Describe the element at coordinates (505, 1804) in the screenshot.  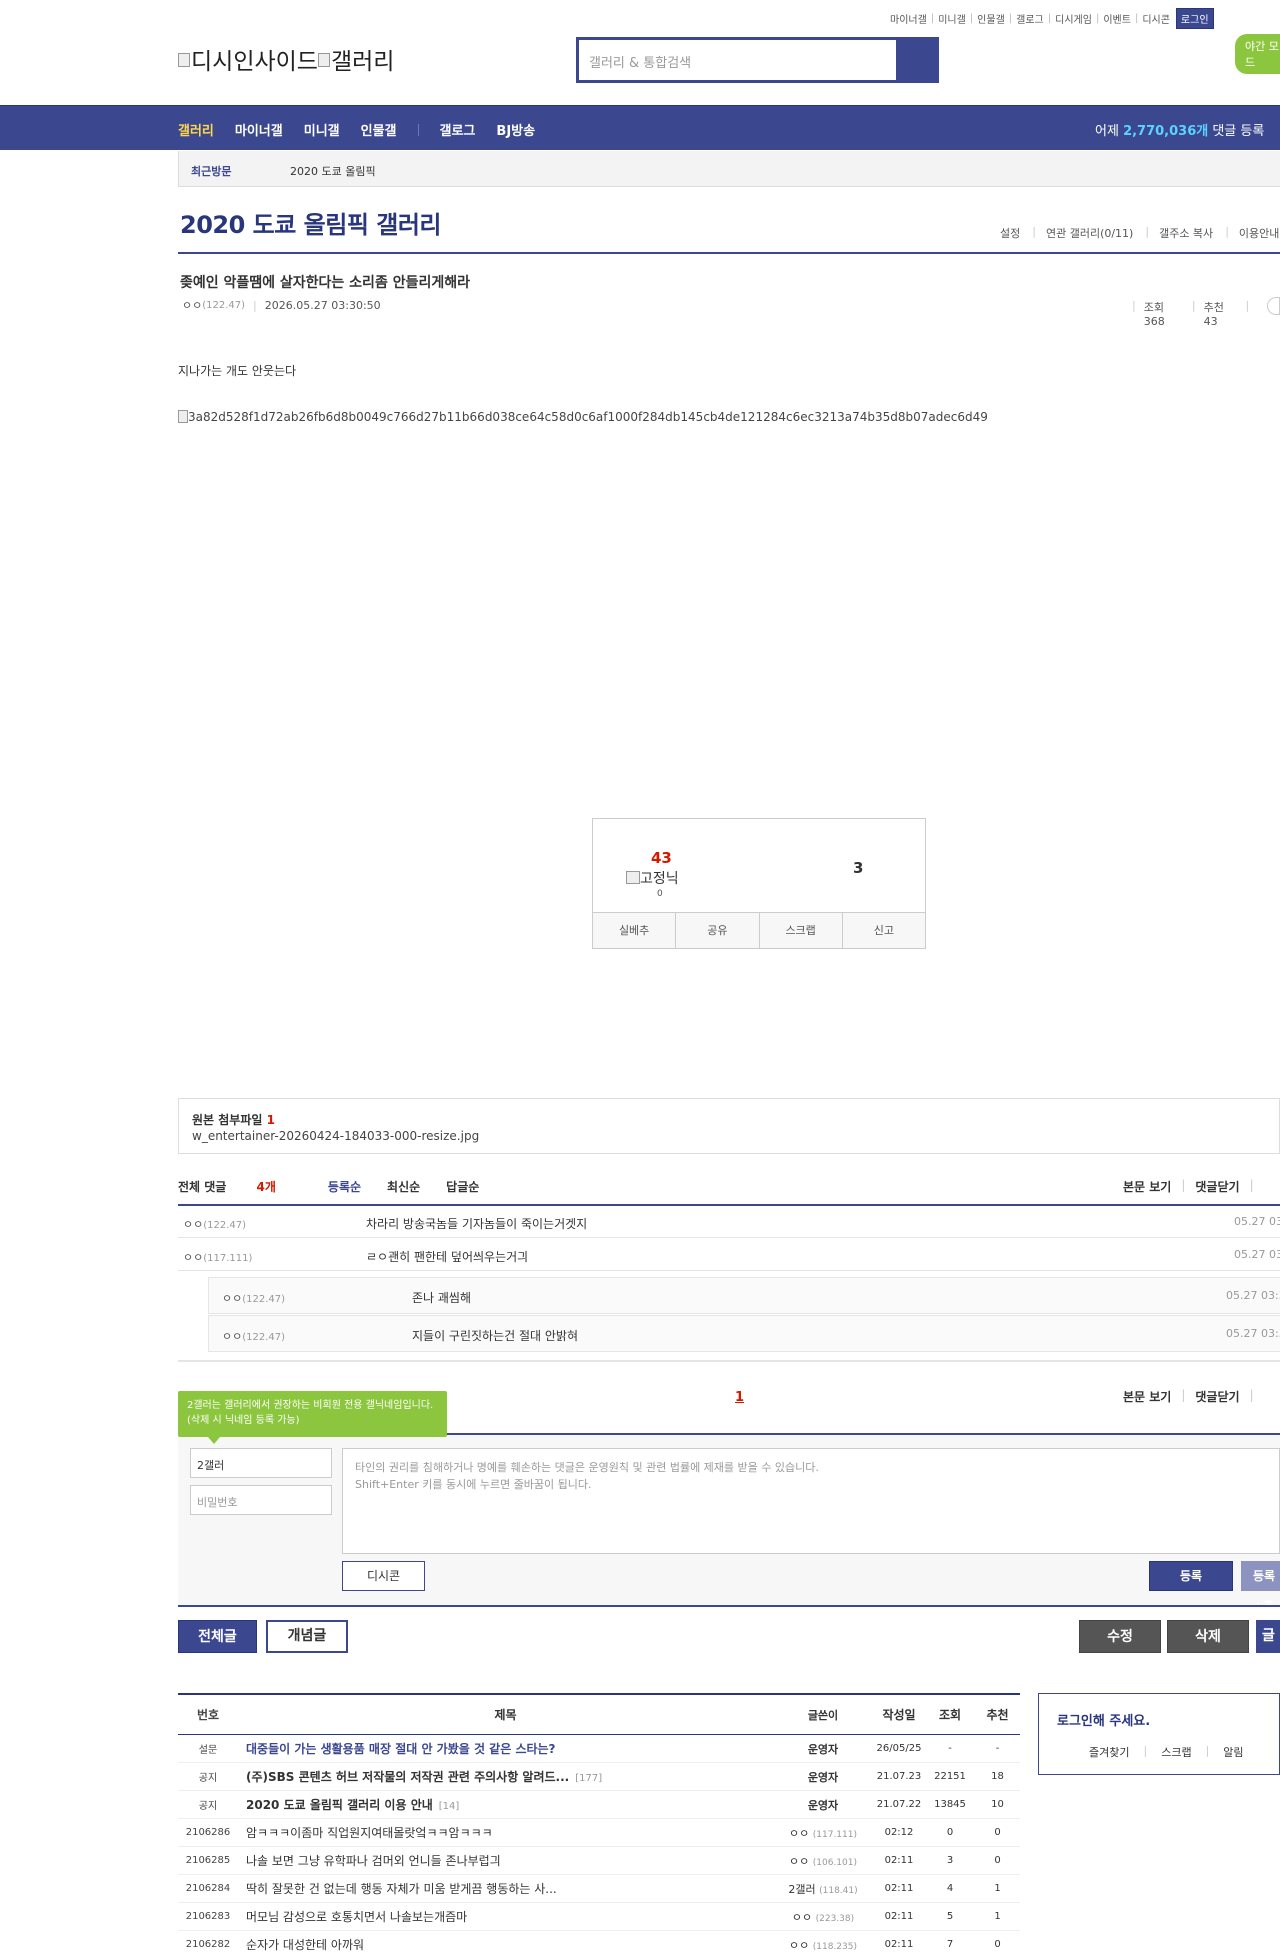
I see `post-row-title: 2020 도쿄 올림픽 갤러리 이용 안내 [14]` at that location.